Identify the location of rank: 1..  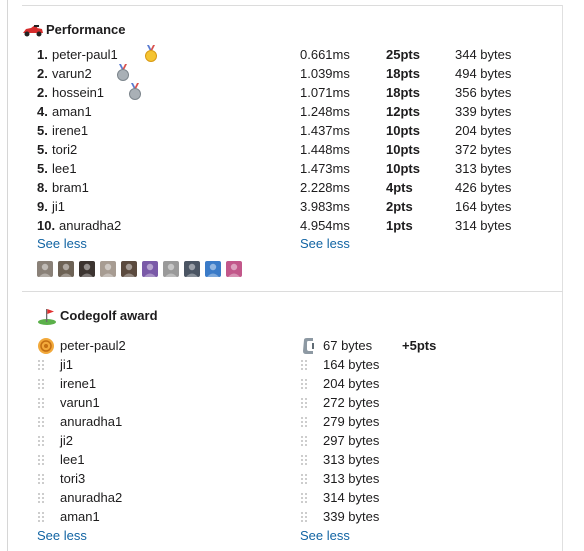
(42, 54).